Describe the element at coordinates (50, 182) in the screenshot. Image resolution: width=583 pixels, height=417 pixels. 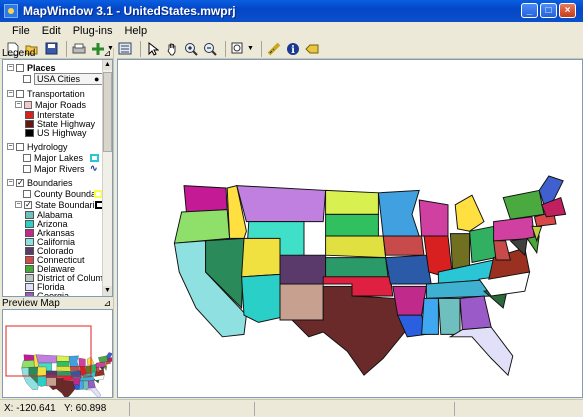
I see `group-label: Boundaries` at that location.